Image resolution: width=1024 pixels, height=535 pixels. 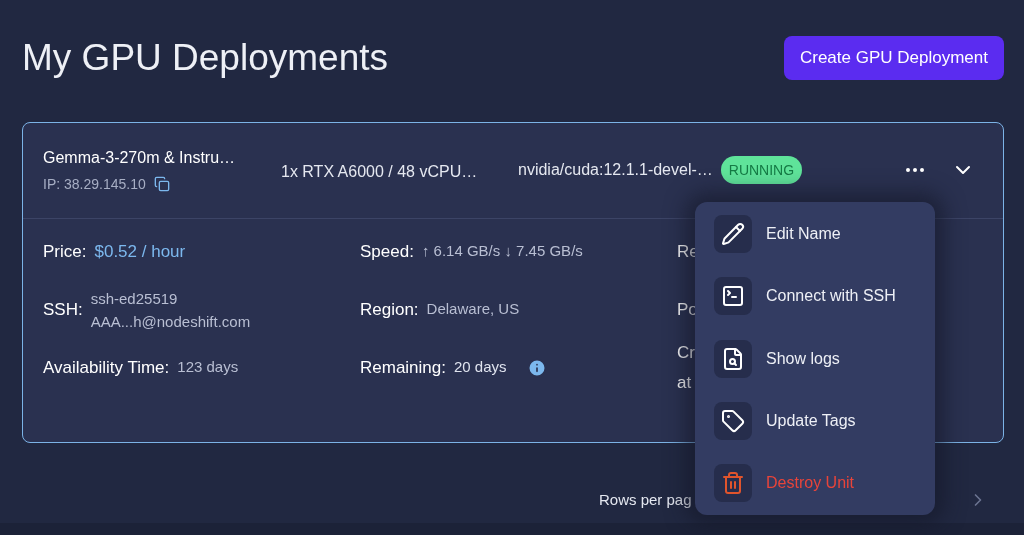 What do you see at coordinates (63, 309) in the screenshot?
I see `detail-label: SSH:` at bounding box center [63, 309].